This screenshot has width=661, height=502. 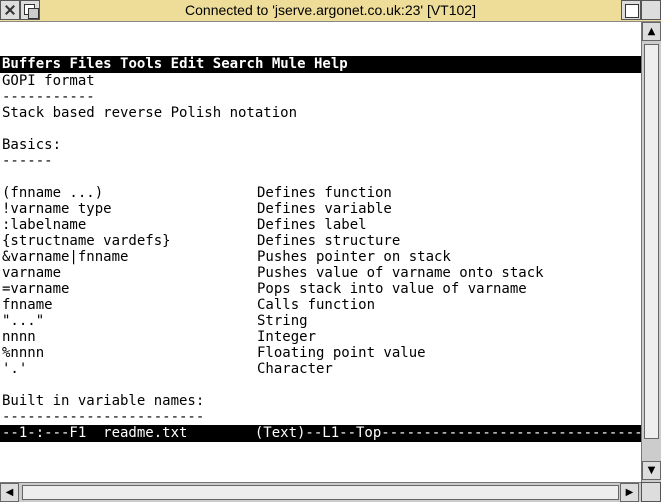 What do you see at coordinates (320, 113) in the screenshot?
I see `buffer-line: Stack based reverse Polish notation` at bounding box center [320, 113].